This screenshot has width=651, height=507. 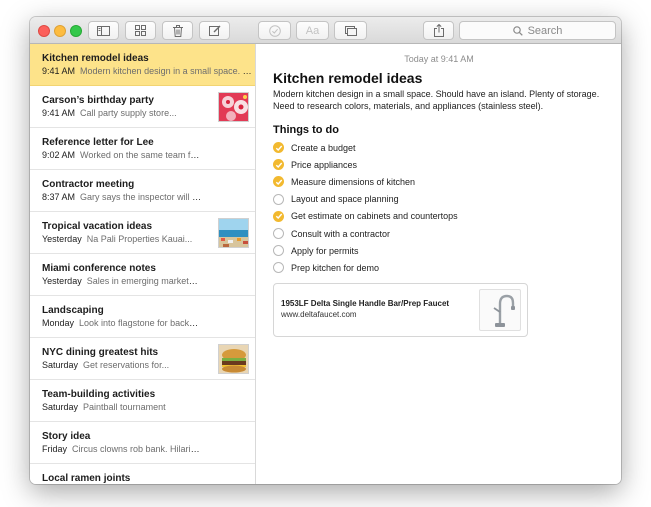 I want to click on note-list-title: Tropical vacation ideas, so click(x=97, y=226).